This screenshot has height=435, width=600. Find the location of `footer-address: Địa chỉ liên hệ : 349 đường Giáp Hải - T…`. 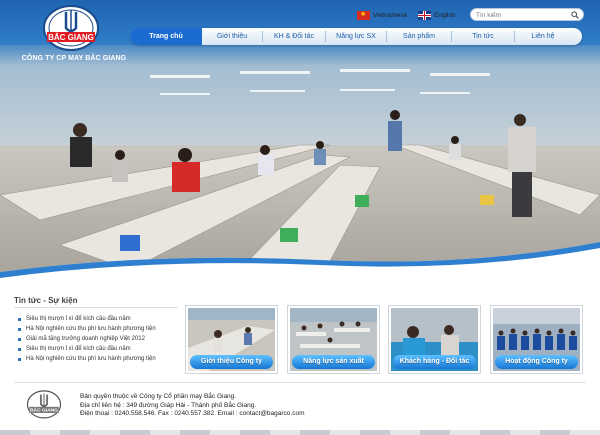

footer-address: Địa chỉ liên hệ : 349 đường Giáp Hải - T… is located at coordinates (168, 405).